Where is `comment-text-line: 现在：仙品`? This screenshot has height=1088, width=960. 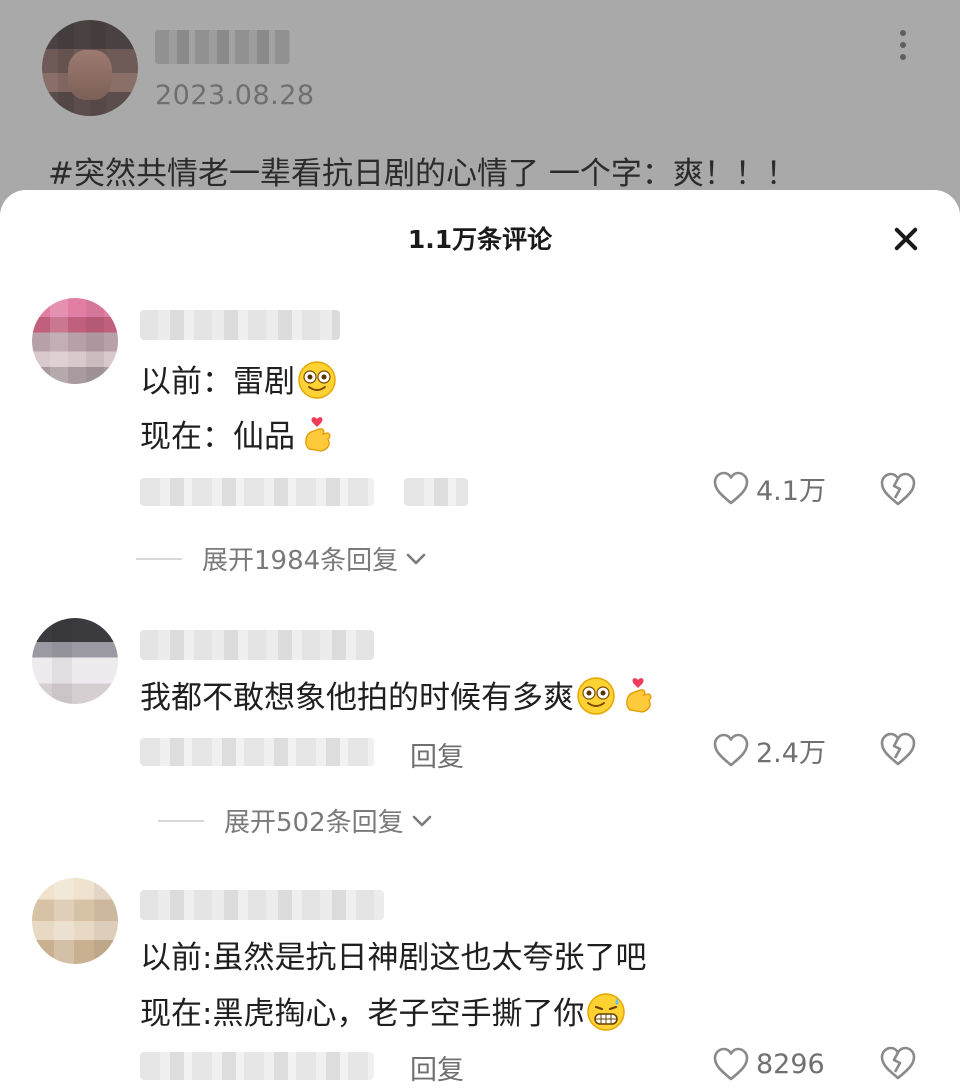
comment-text-line: 现在：仙品 is located at coordinates (238, 436).